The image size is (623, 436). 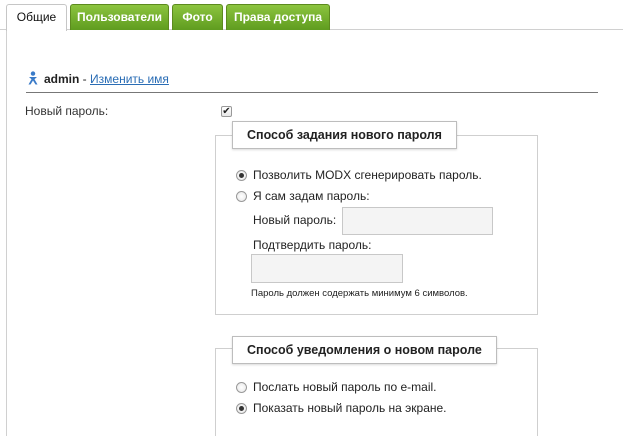 I want to click on password-method-legend: Способ задания нового пароля, so click(x=344, y=135).